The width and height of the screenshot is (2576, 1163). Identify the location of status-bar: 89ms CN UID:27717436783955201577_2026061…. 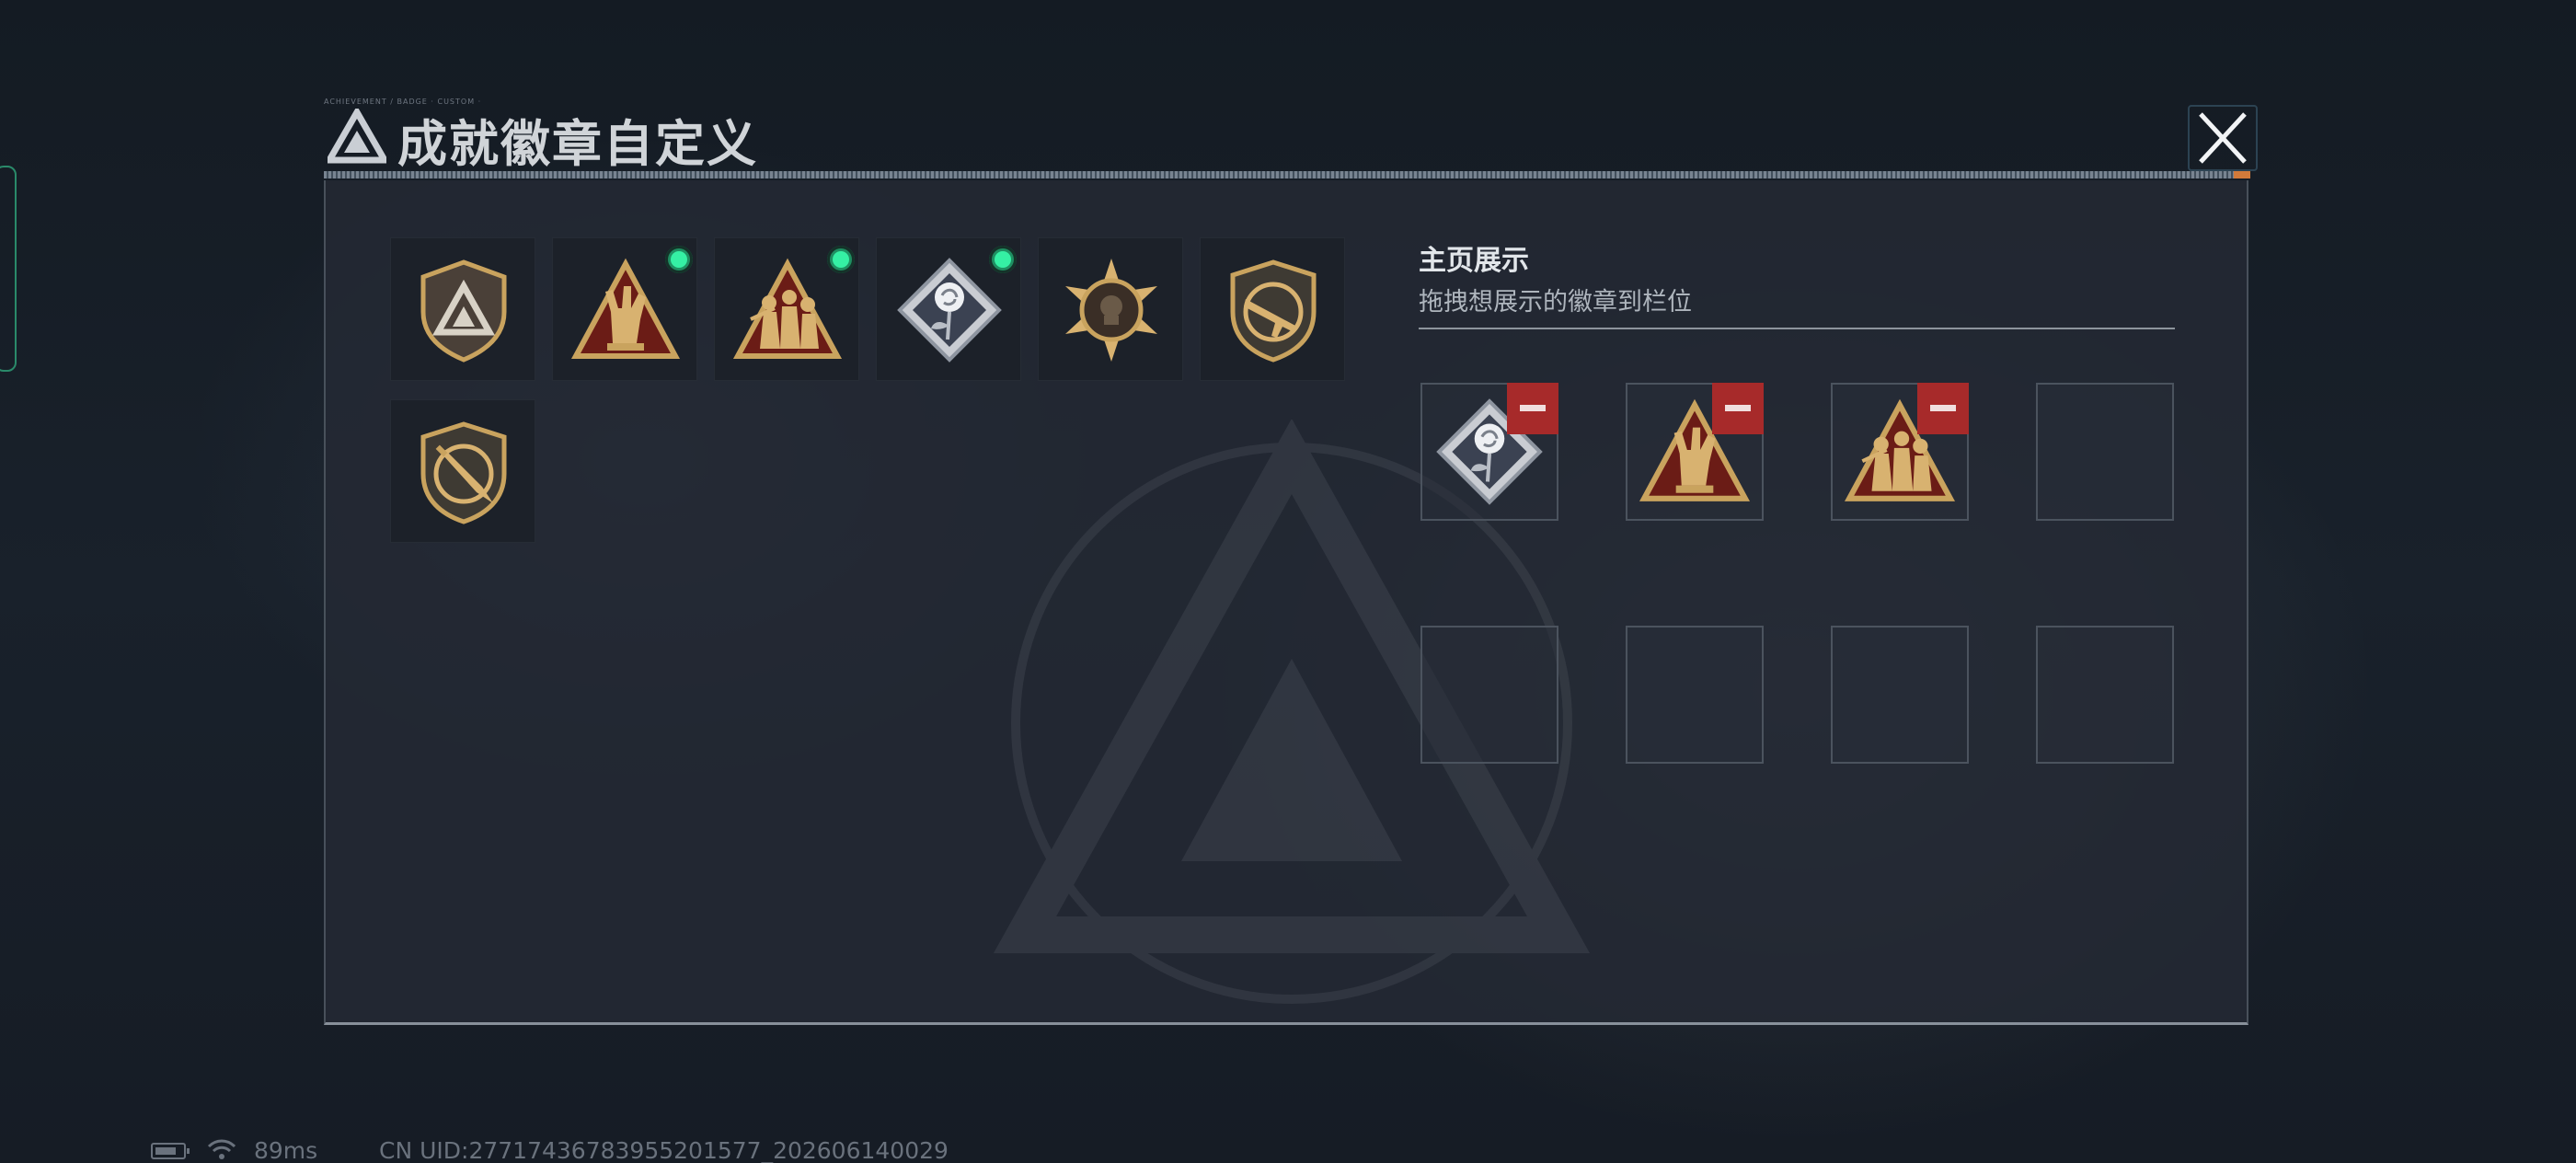
(699, 1149).